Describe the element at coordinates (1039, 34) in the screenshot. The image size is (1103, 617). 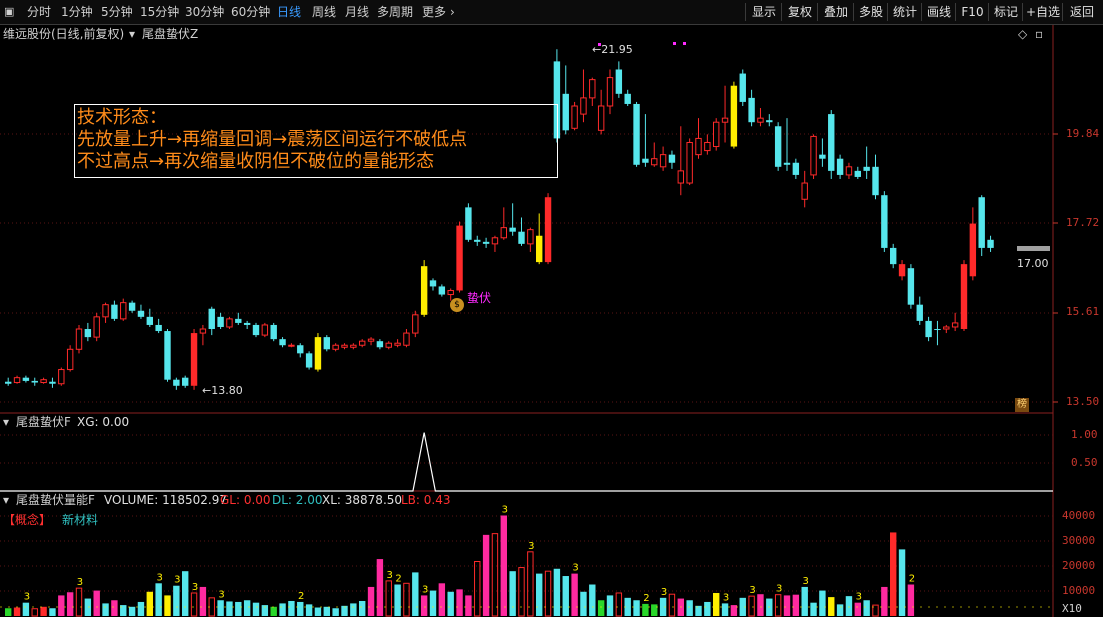
I see `panel-window-icon: ▫` at that location.